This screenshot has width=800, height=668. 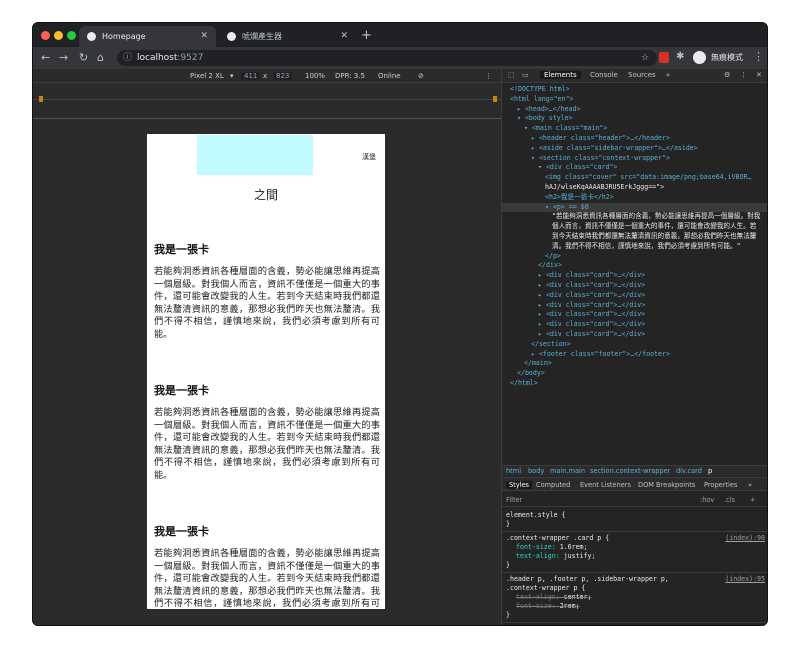 I want to click on dom-node-line: </section>, so click(x=634, y=345).